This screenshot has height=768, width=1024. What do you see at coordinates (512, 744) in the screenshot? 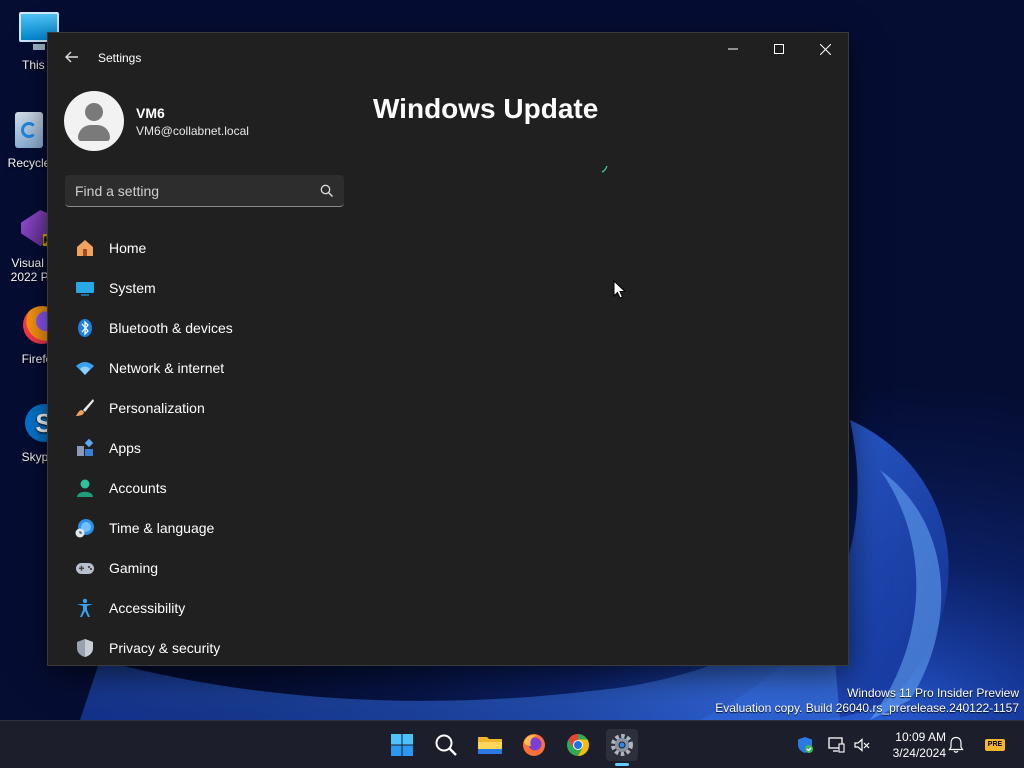
I see `taskbar: 10:09 AM 3/24/2024 PRE` at bounding box center [512, 744].